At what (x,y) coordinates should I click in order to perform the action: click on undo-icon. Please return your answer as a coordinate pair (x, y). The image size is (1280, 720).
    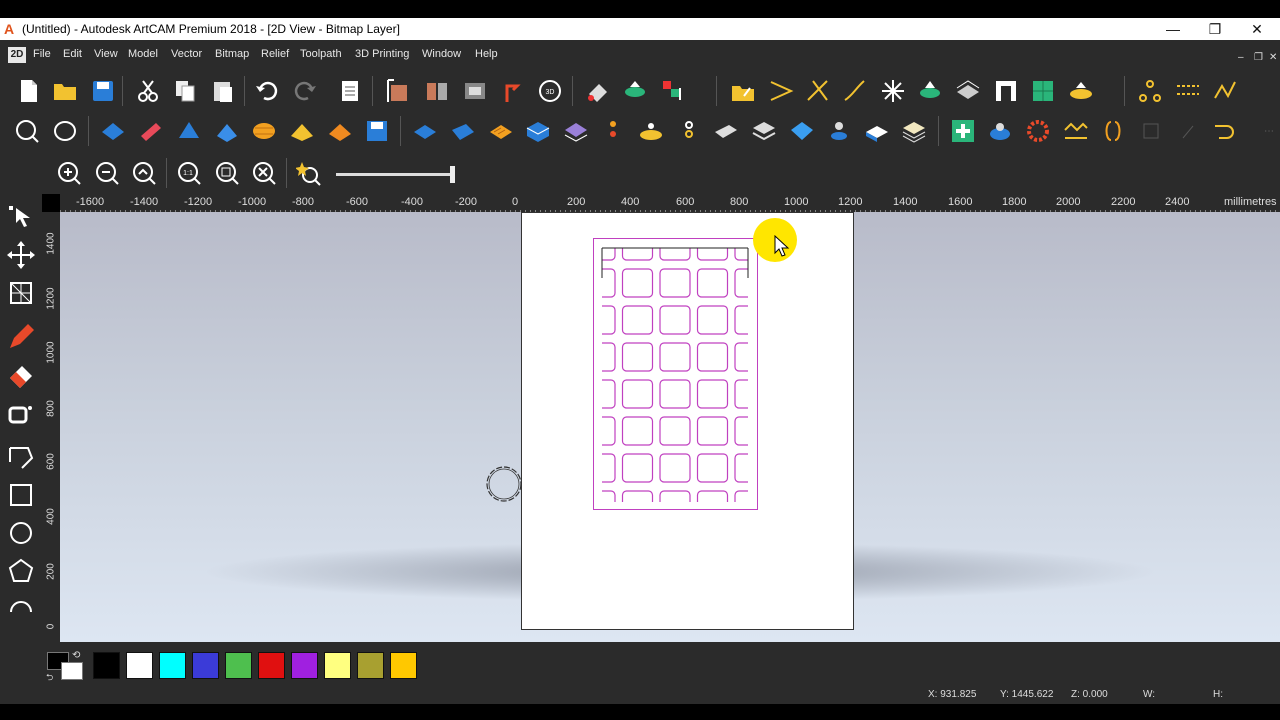
    Looking at the image, I should click on (267, 91).